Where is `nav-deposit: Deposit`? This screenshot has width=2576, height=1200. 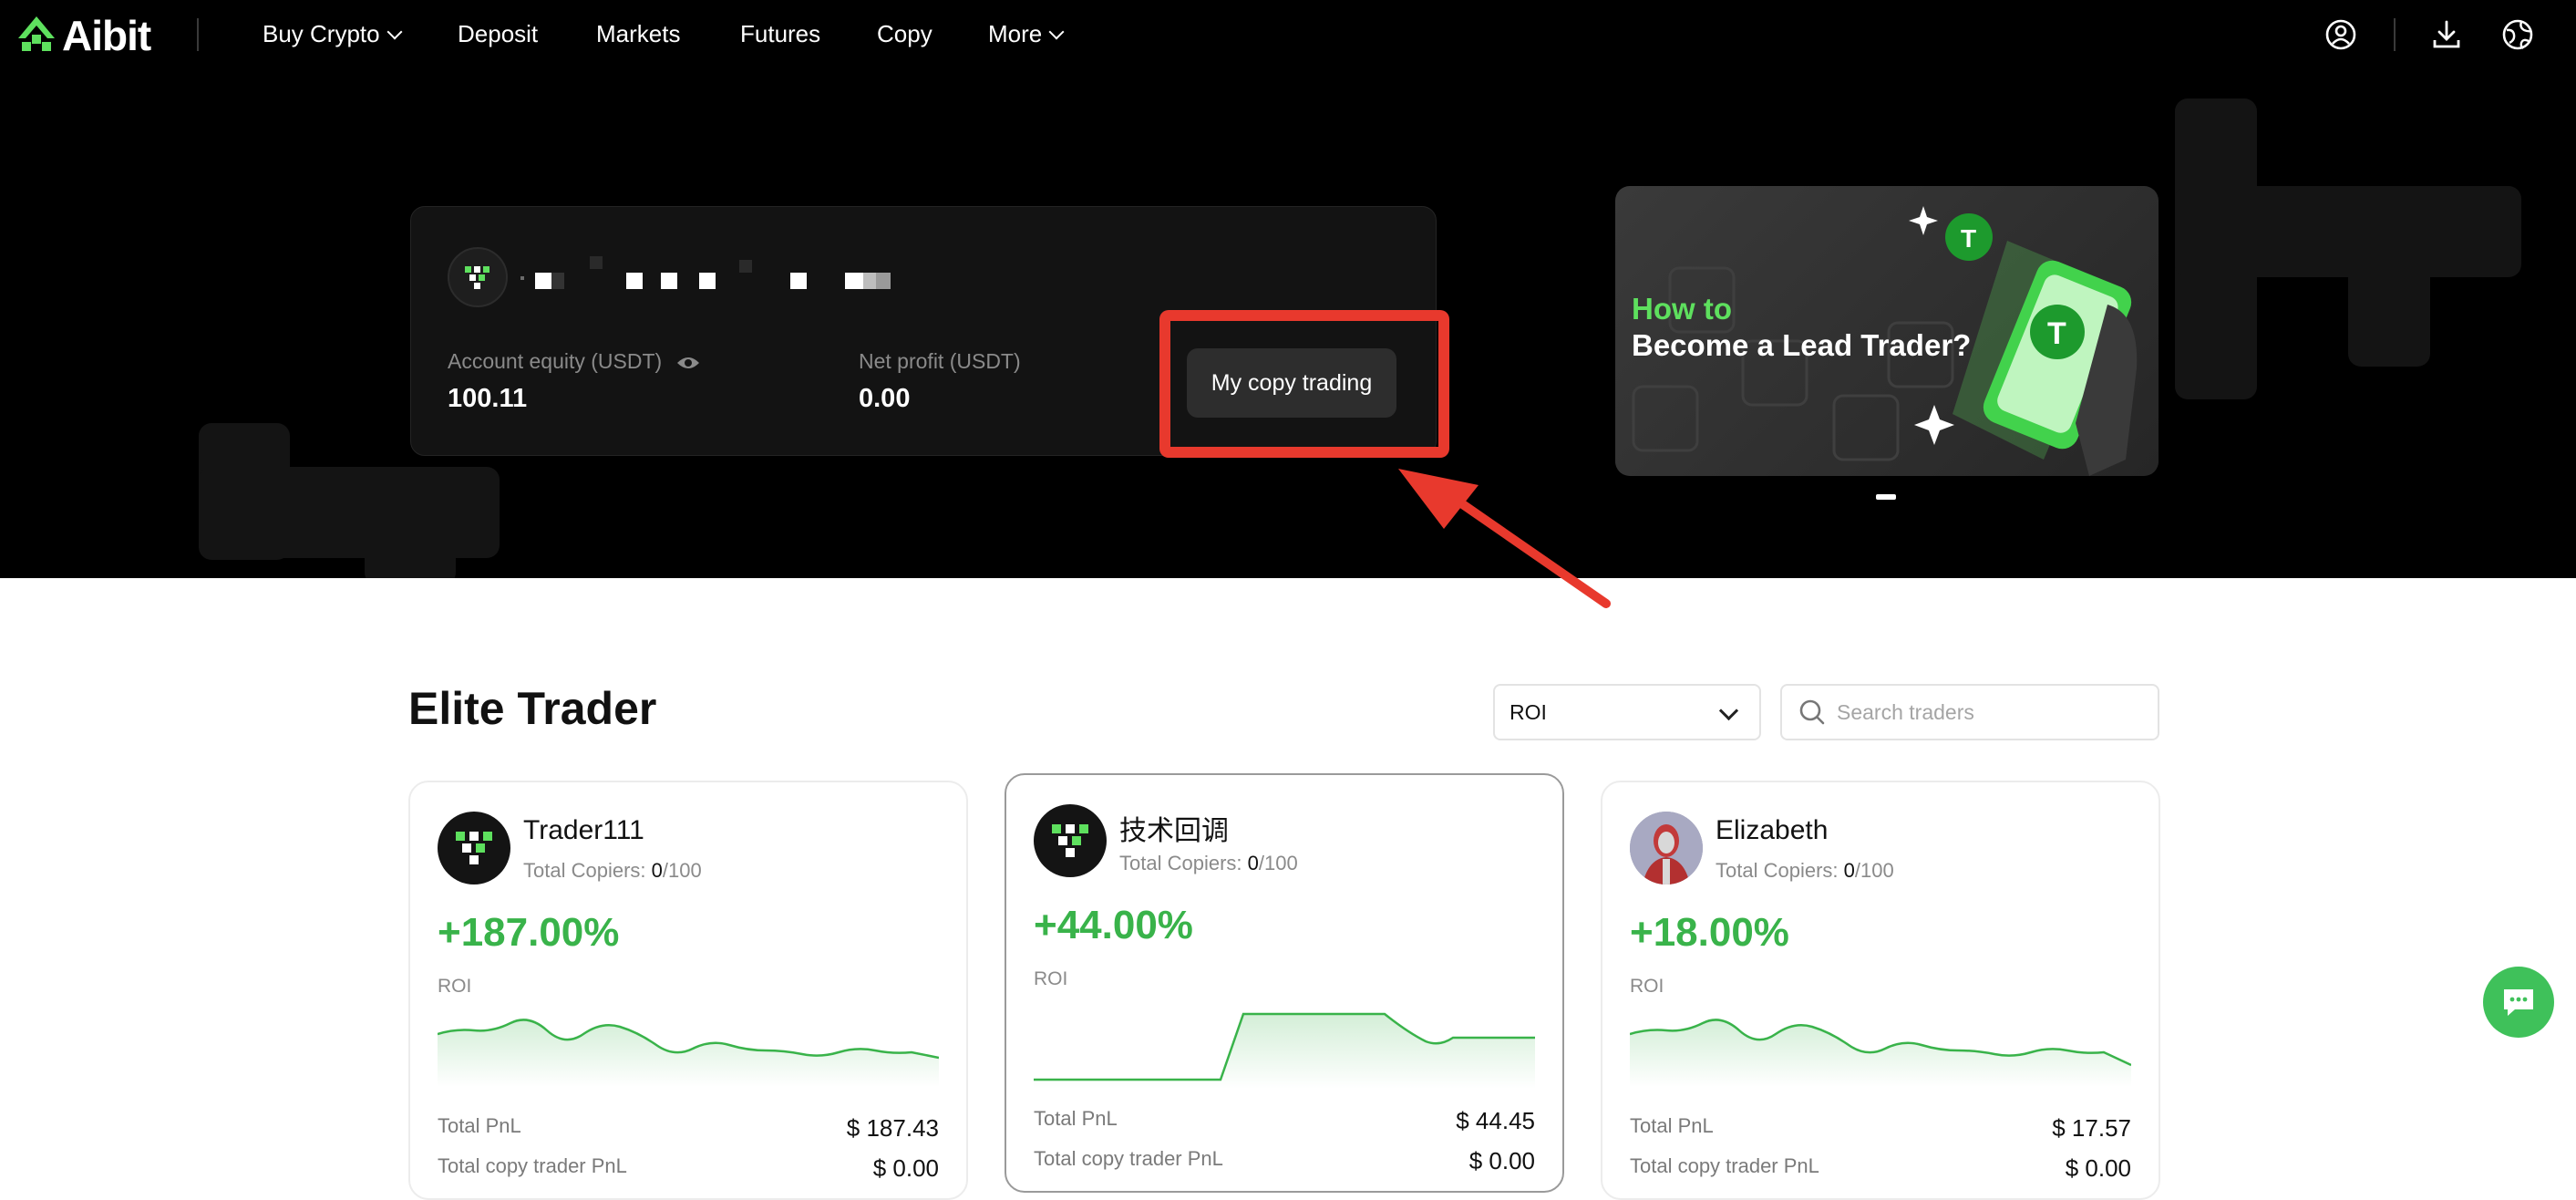
nav-deposit: Deposit is located at coordinates (498, 34).